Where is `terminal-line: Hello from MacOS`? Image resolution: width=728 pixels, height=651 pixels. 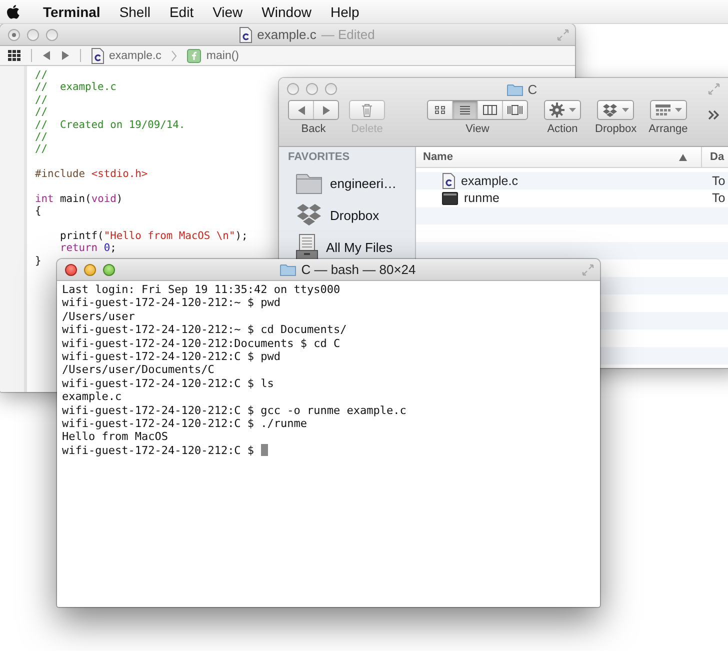 terminal-line: Hello from MacOS is located at coordinates (115, 437).